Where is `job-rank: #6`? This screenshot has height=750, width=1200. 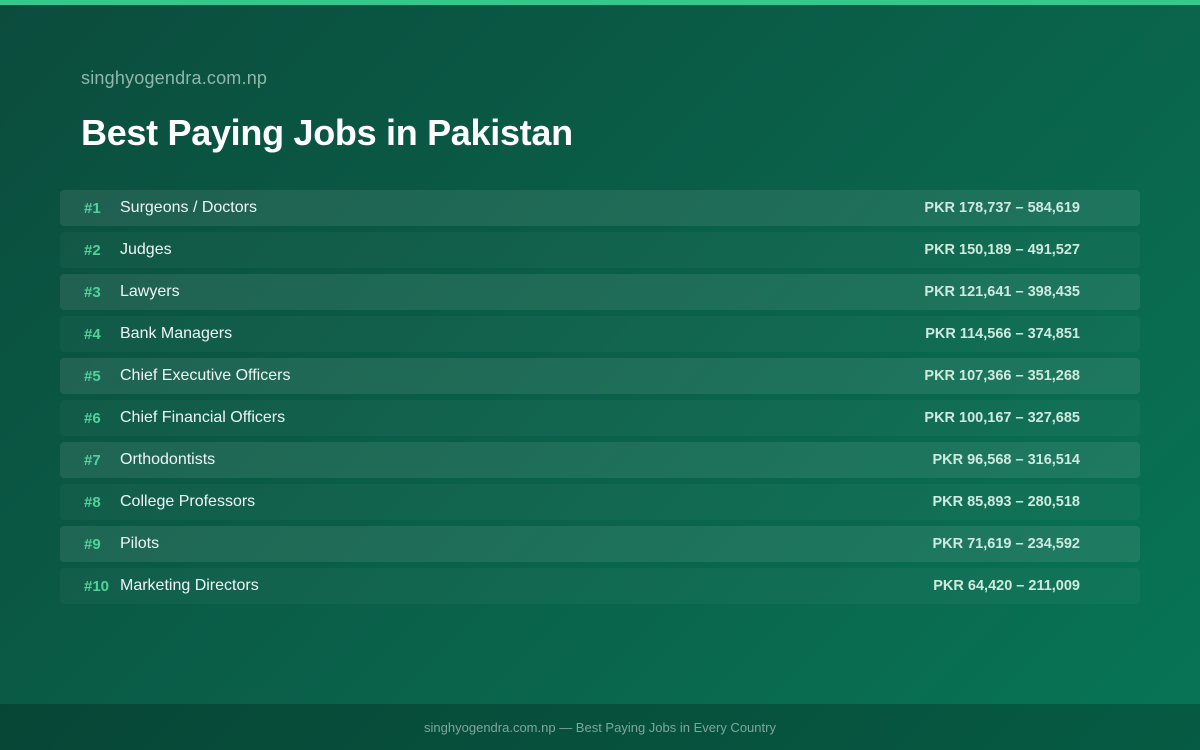 job-rank: #6 is located at coordinates (92, 418).